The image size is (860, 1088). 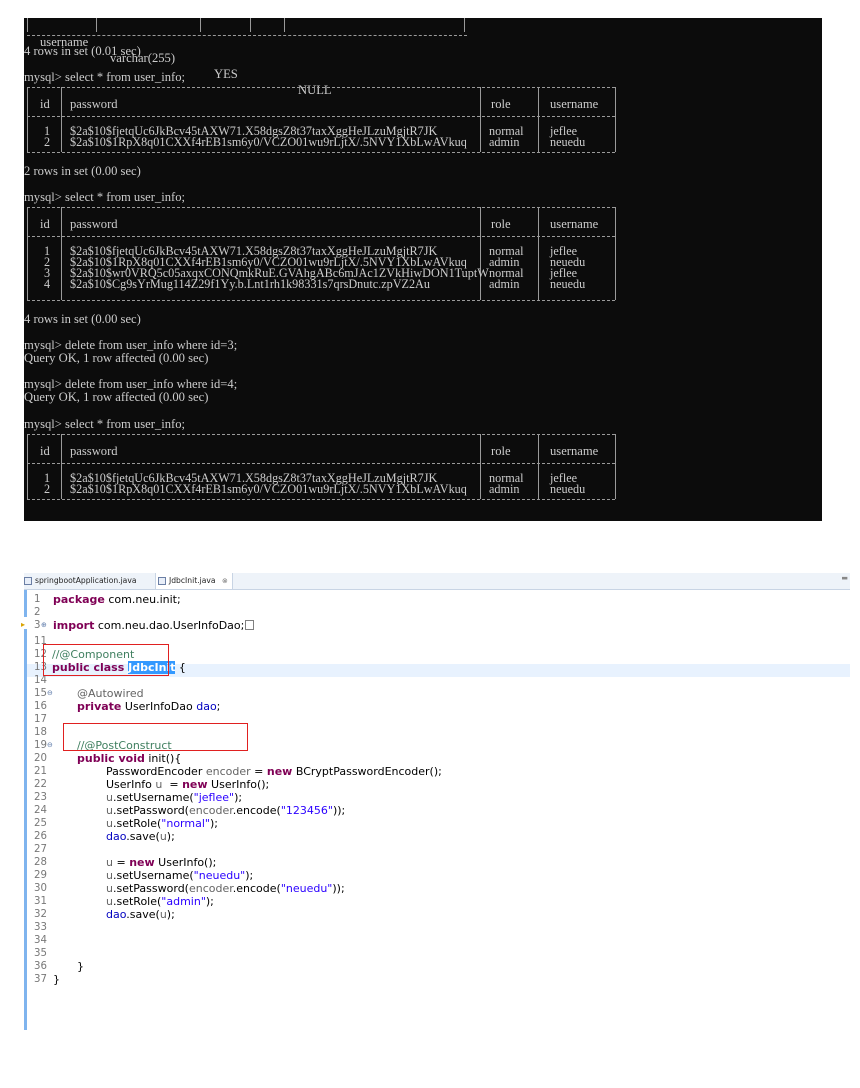 I want to click on code-line-22: u.setUsername("jeflee");, so click(x=174, y=797).